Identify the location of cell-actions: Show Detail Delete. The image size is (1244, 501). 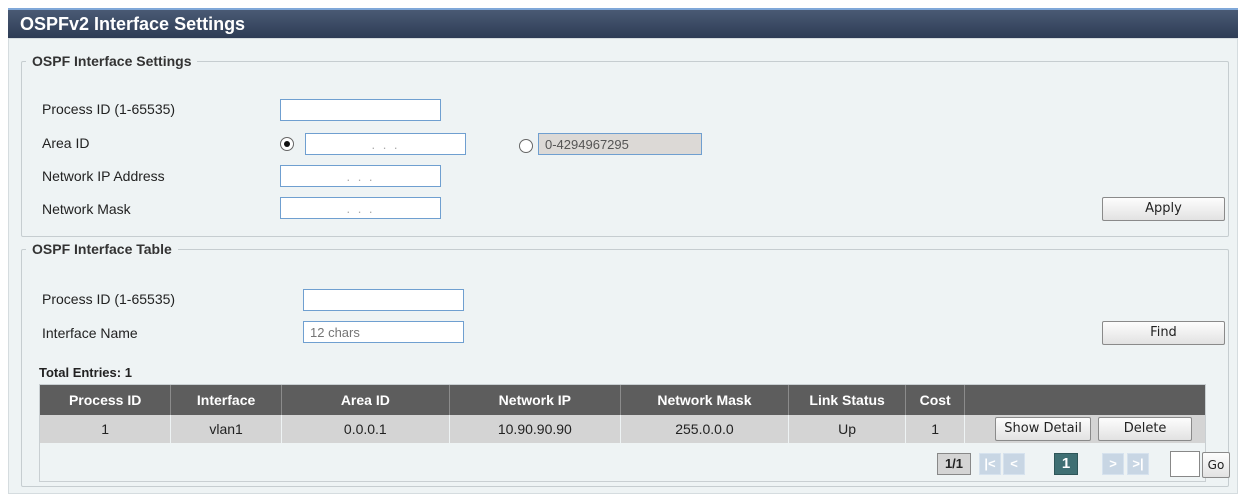
(1084, 429).